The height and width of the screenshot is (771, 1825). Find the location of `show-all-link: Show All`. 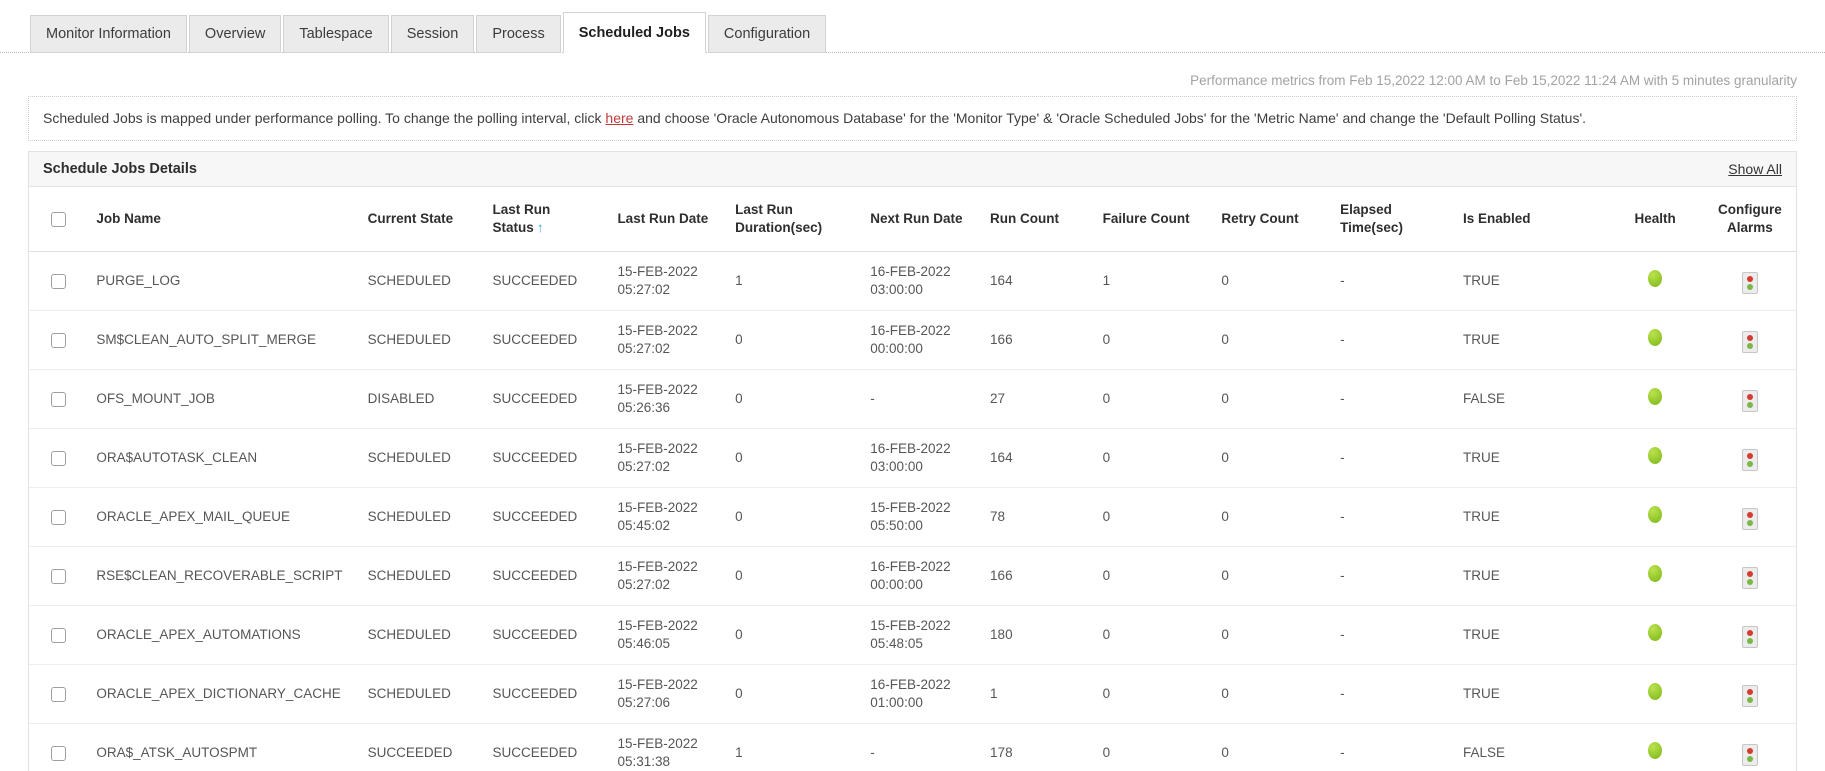

show-all-link: Show All is located at coordinates (1755, 169).